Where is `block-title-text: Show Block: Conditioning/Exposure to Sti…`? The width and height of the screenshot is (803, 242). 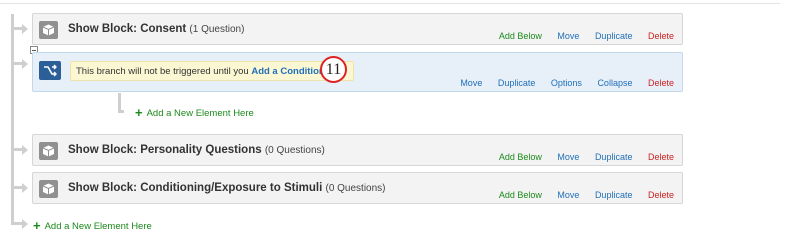 block-title-text: Show Block: Conditioning/Exposure to Sti… is located at coordinates (195, 188).